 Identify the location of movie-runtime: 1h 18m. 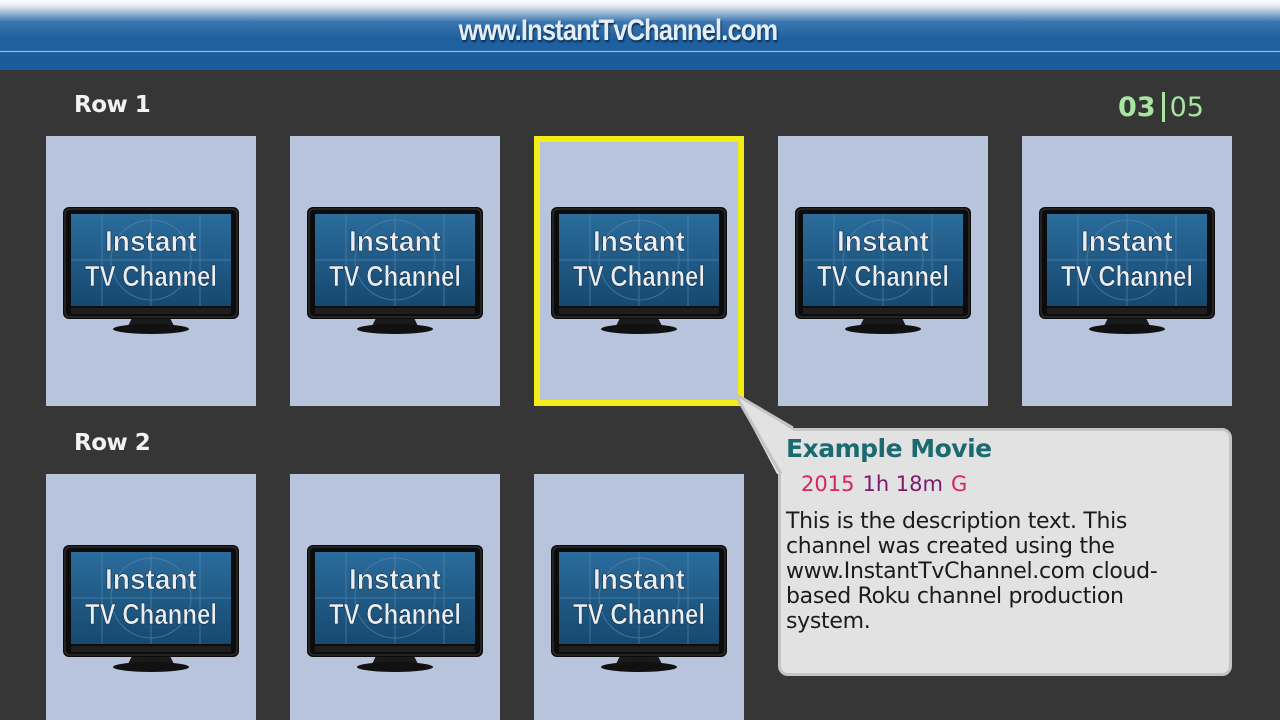
(902, 484).